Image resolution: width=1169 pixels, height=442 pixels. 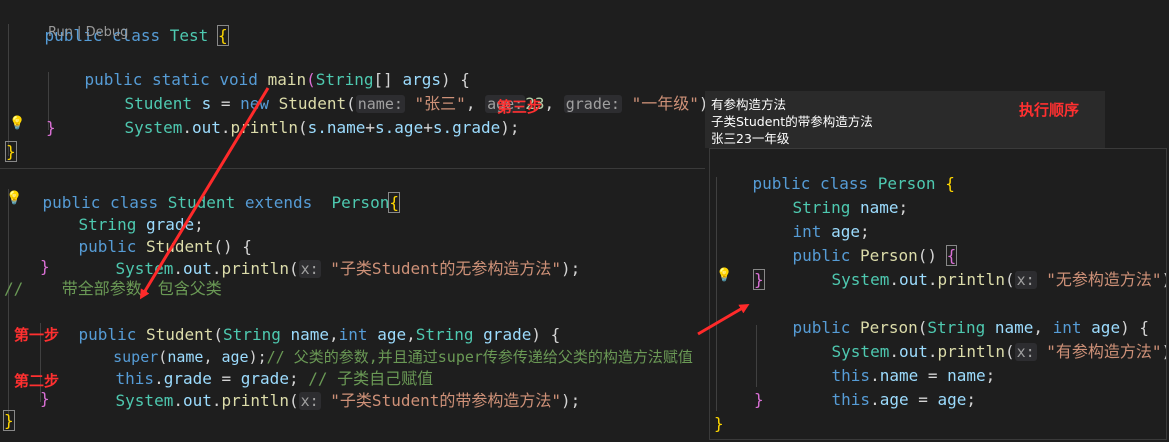 What do you see at coordinates (221, 202) in the screenshot?
I see `student-line-class: public class Student extends Person{` at bounding box center [221, 202].